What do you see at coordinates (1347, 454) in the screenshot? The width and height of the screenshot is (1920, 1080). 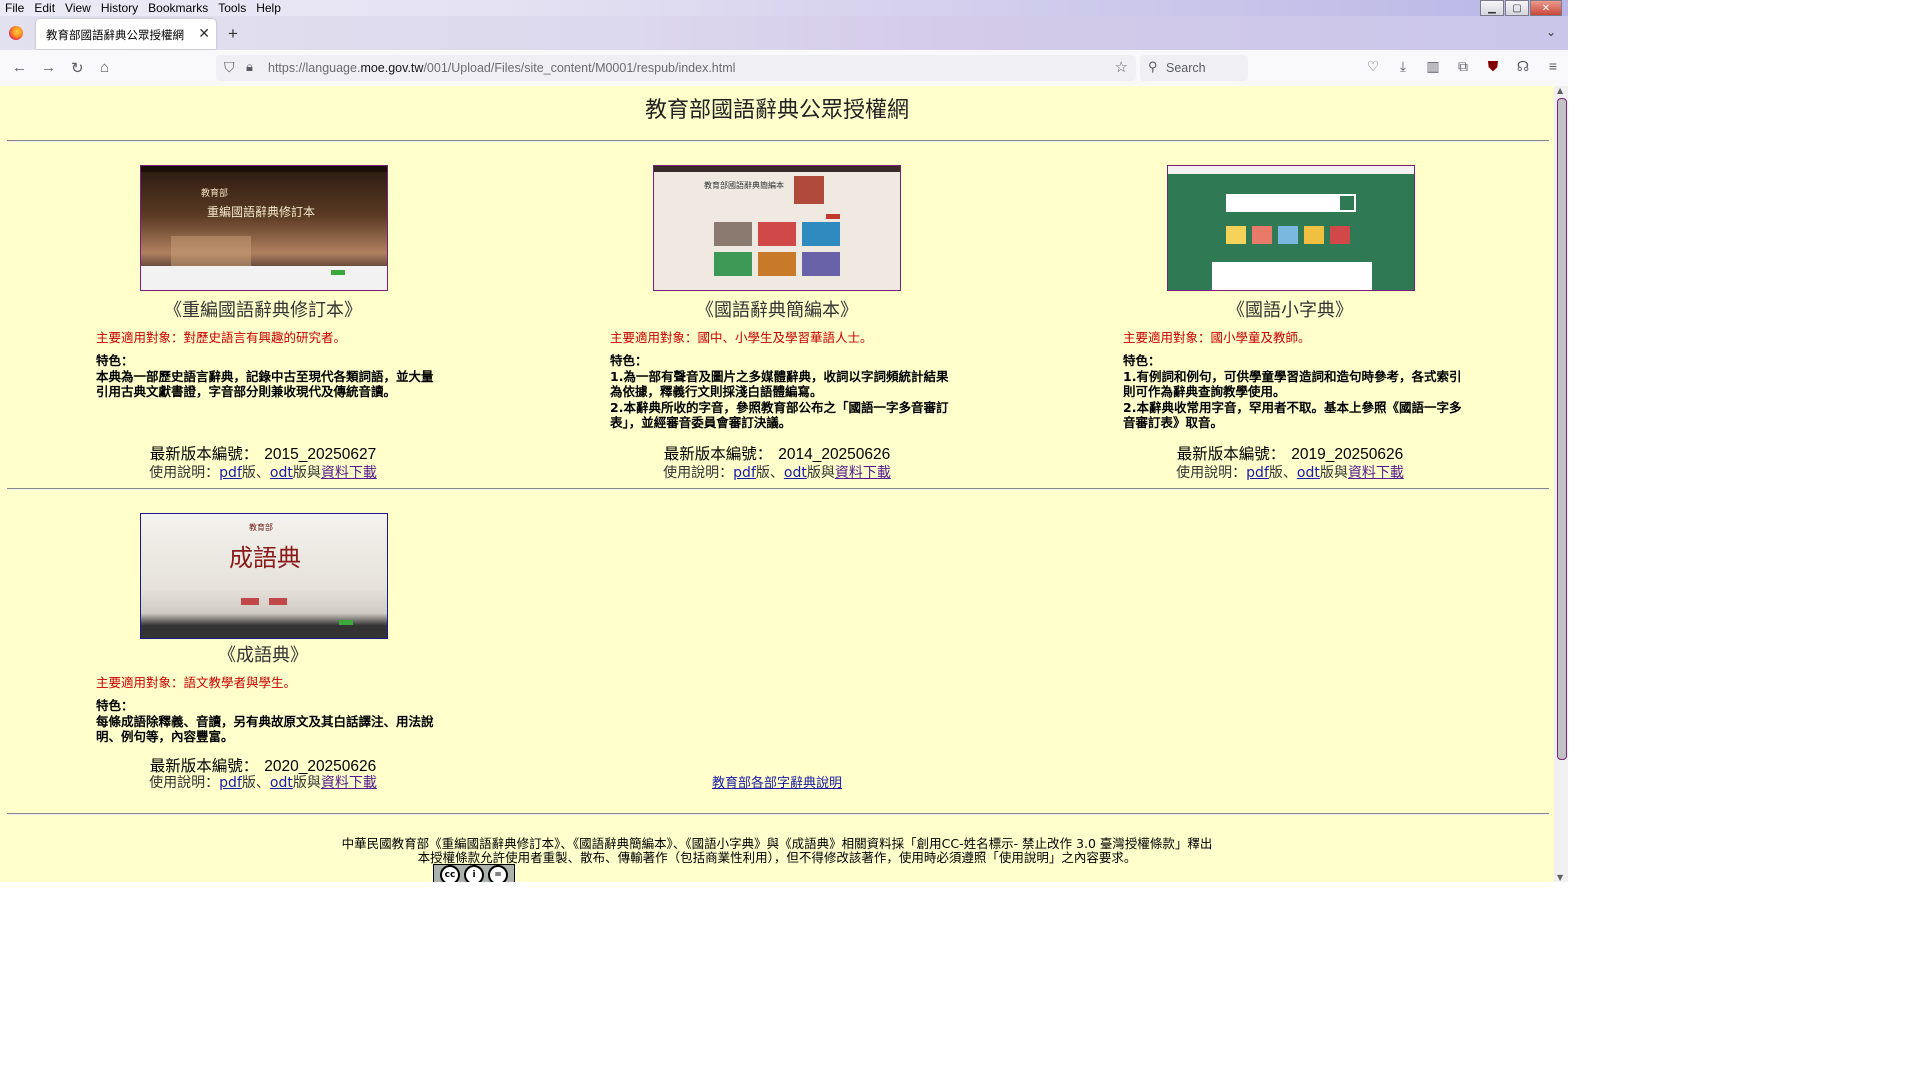 I see `version-number: 2019_20250626` at bounding box center [1347, 454].